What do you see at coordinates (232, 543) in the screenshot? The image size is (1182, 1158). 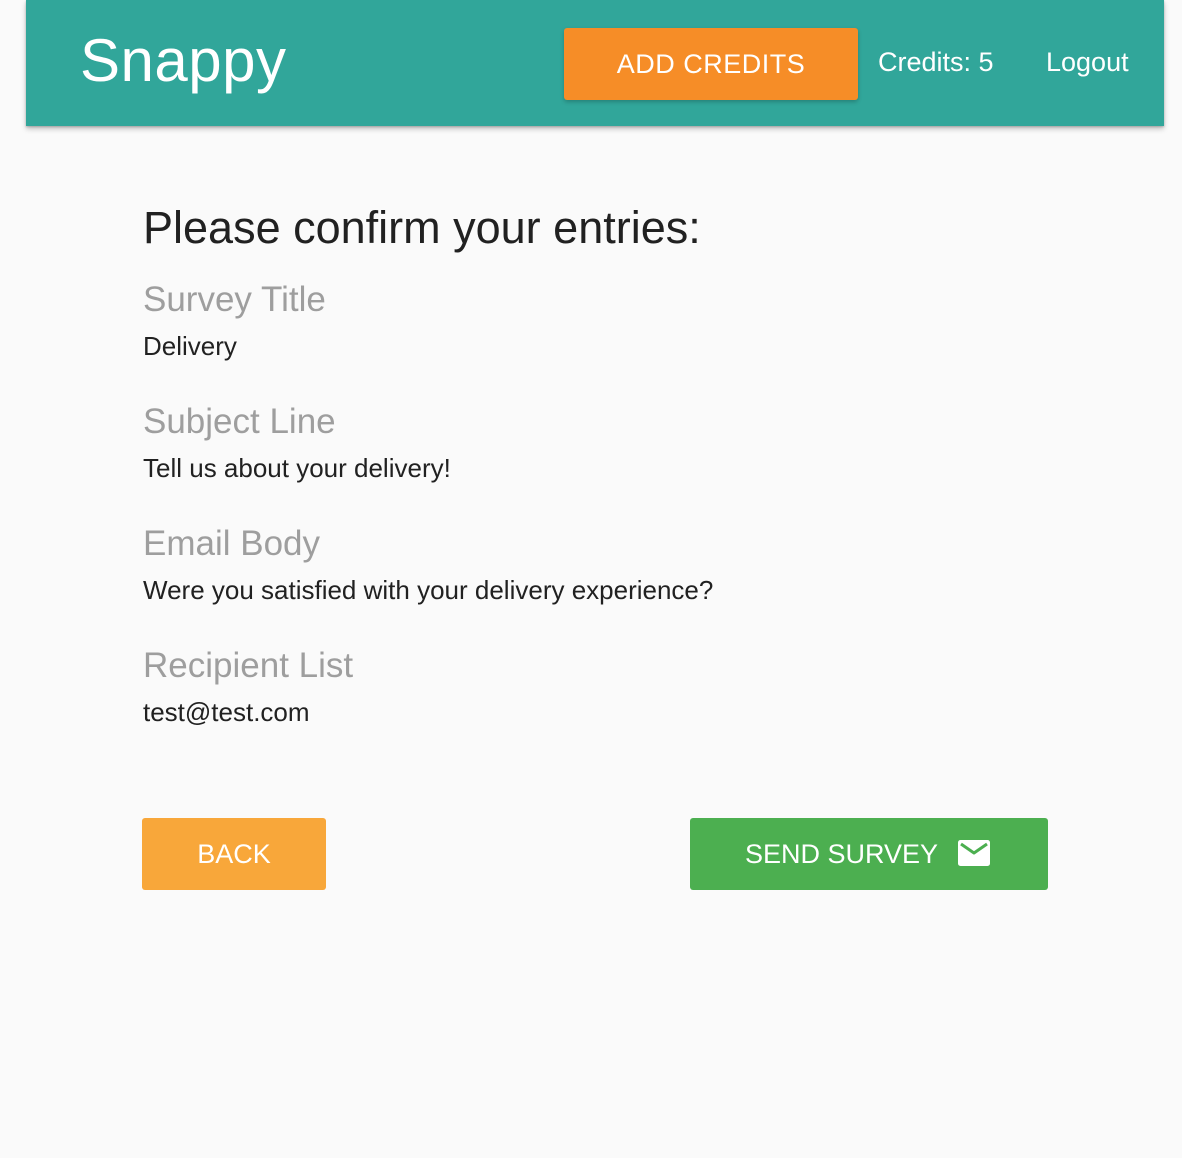 I see `field-label: Email Body` at bounding box center [232, 543].